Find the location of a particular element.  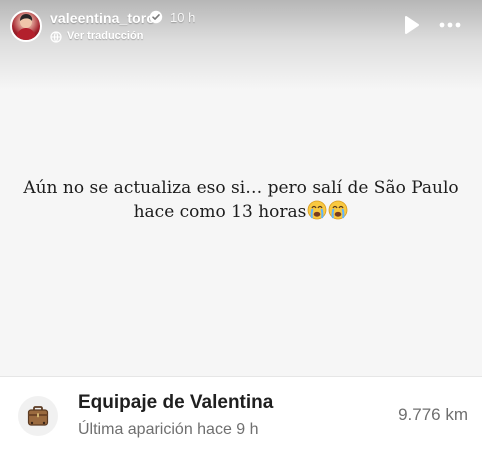

more-options-button is located at coordinates (450, 24).